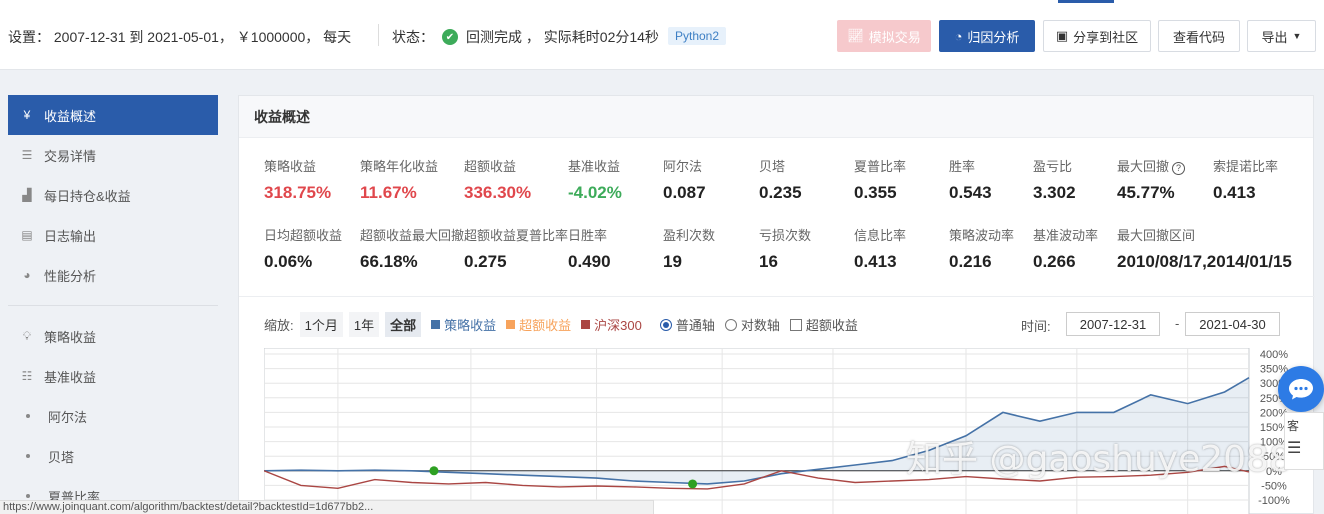 The height and width of the screenshot is (514, 1324). What do you see at coordinates (27, 195) in the screenshot?
I see `bar-chart-icon: ▟` at bounding box center [27, 195].